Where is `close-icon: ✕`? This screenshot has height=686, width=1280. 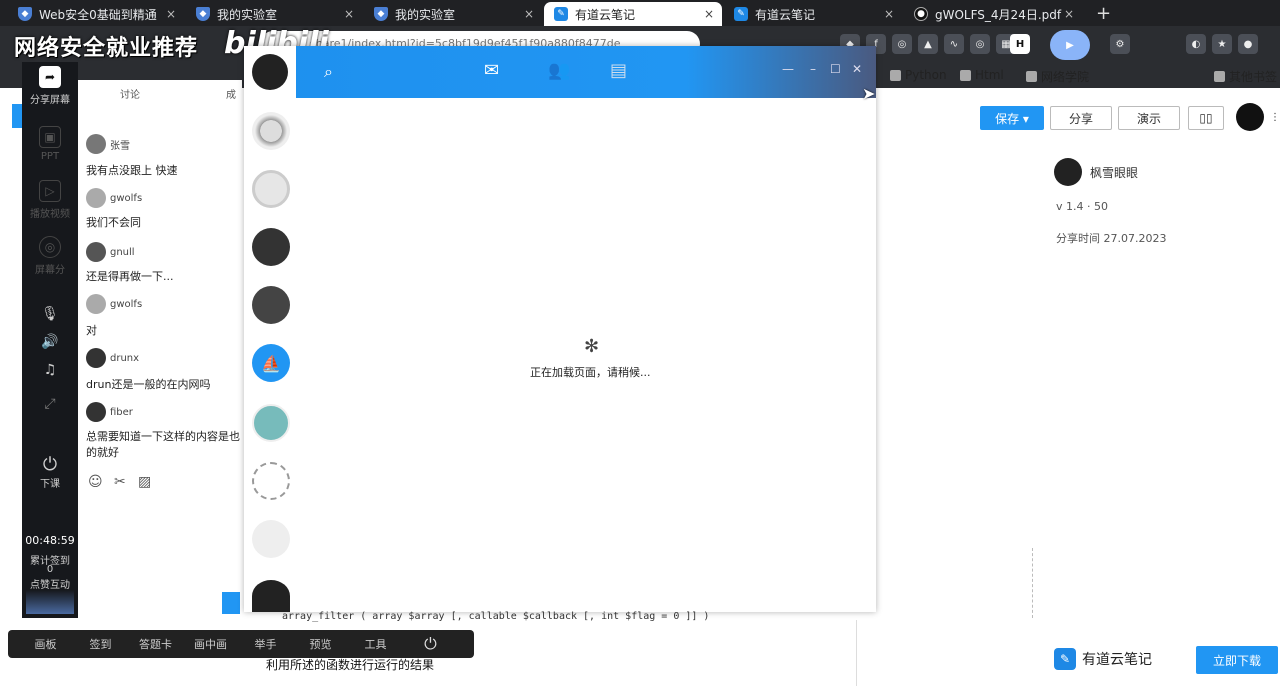
close-icon: ✕ is located at coordinates (857, 69).